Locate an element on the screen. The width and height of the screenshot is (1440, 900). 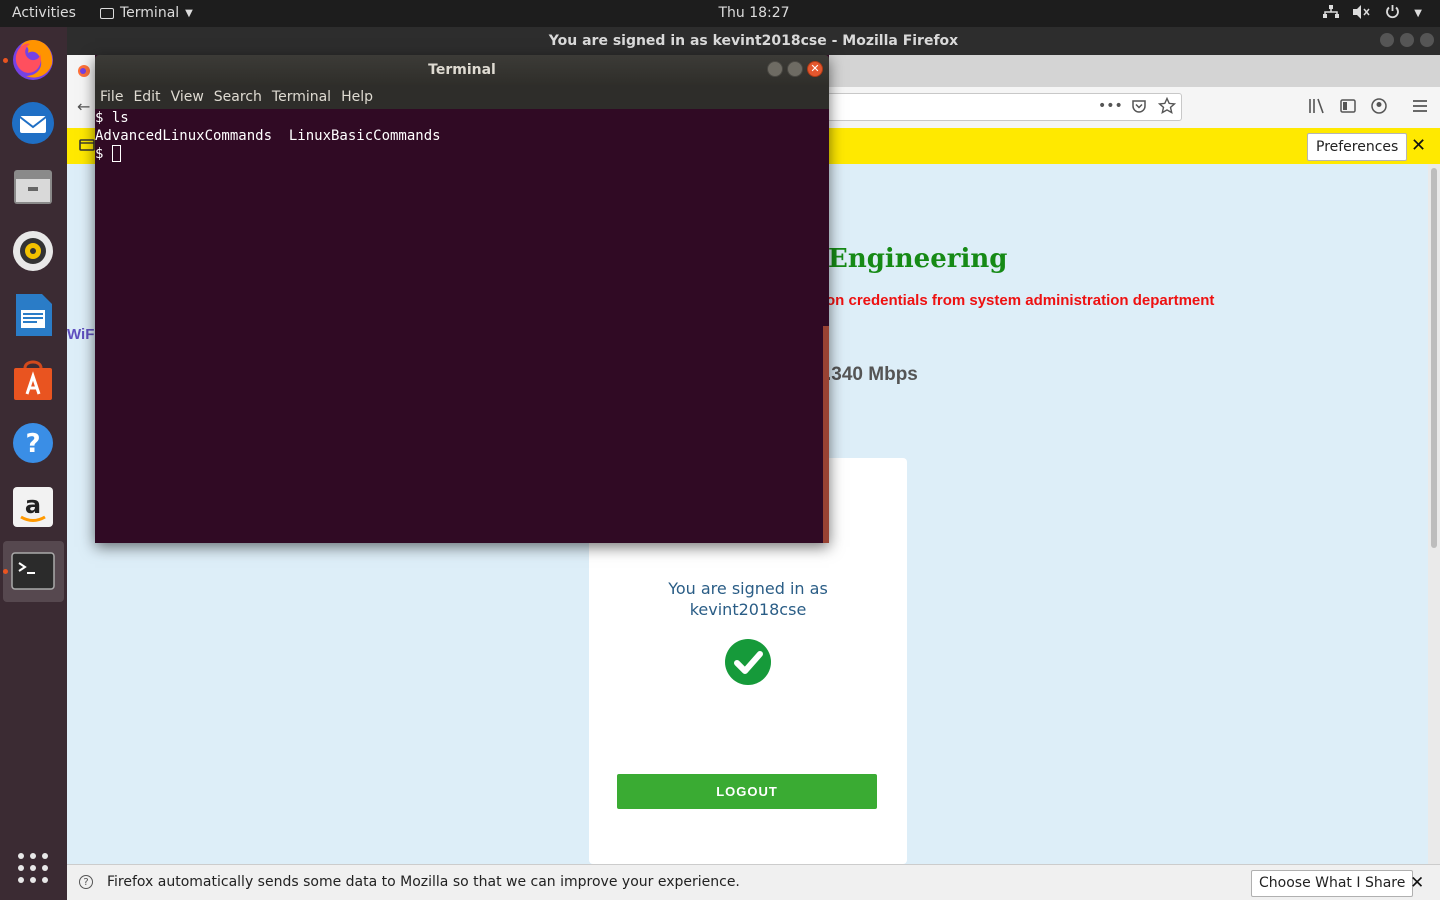
network-icon is located at coordinates (1331, 13).